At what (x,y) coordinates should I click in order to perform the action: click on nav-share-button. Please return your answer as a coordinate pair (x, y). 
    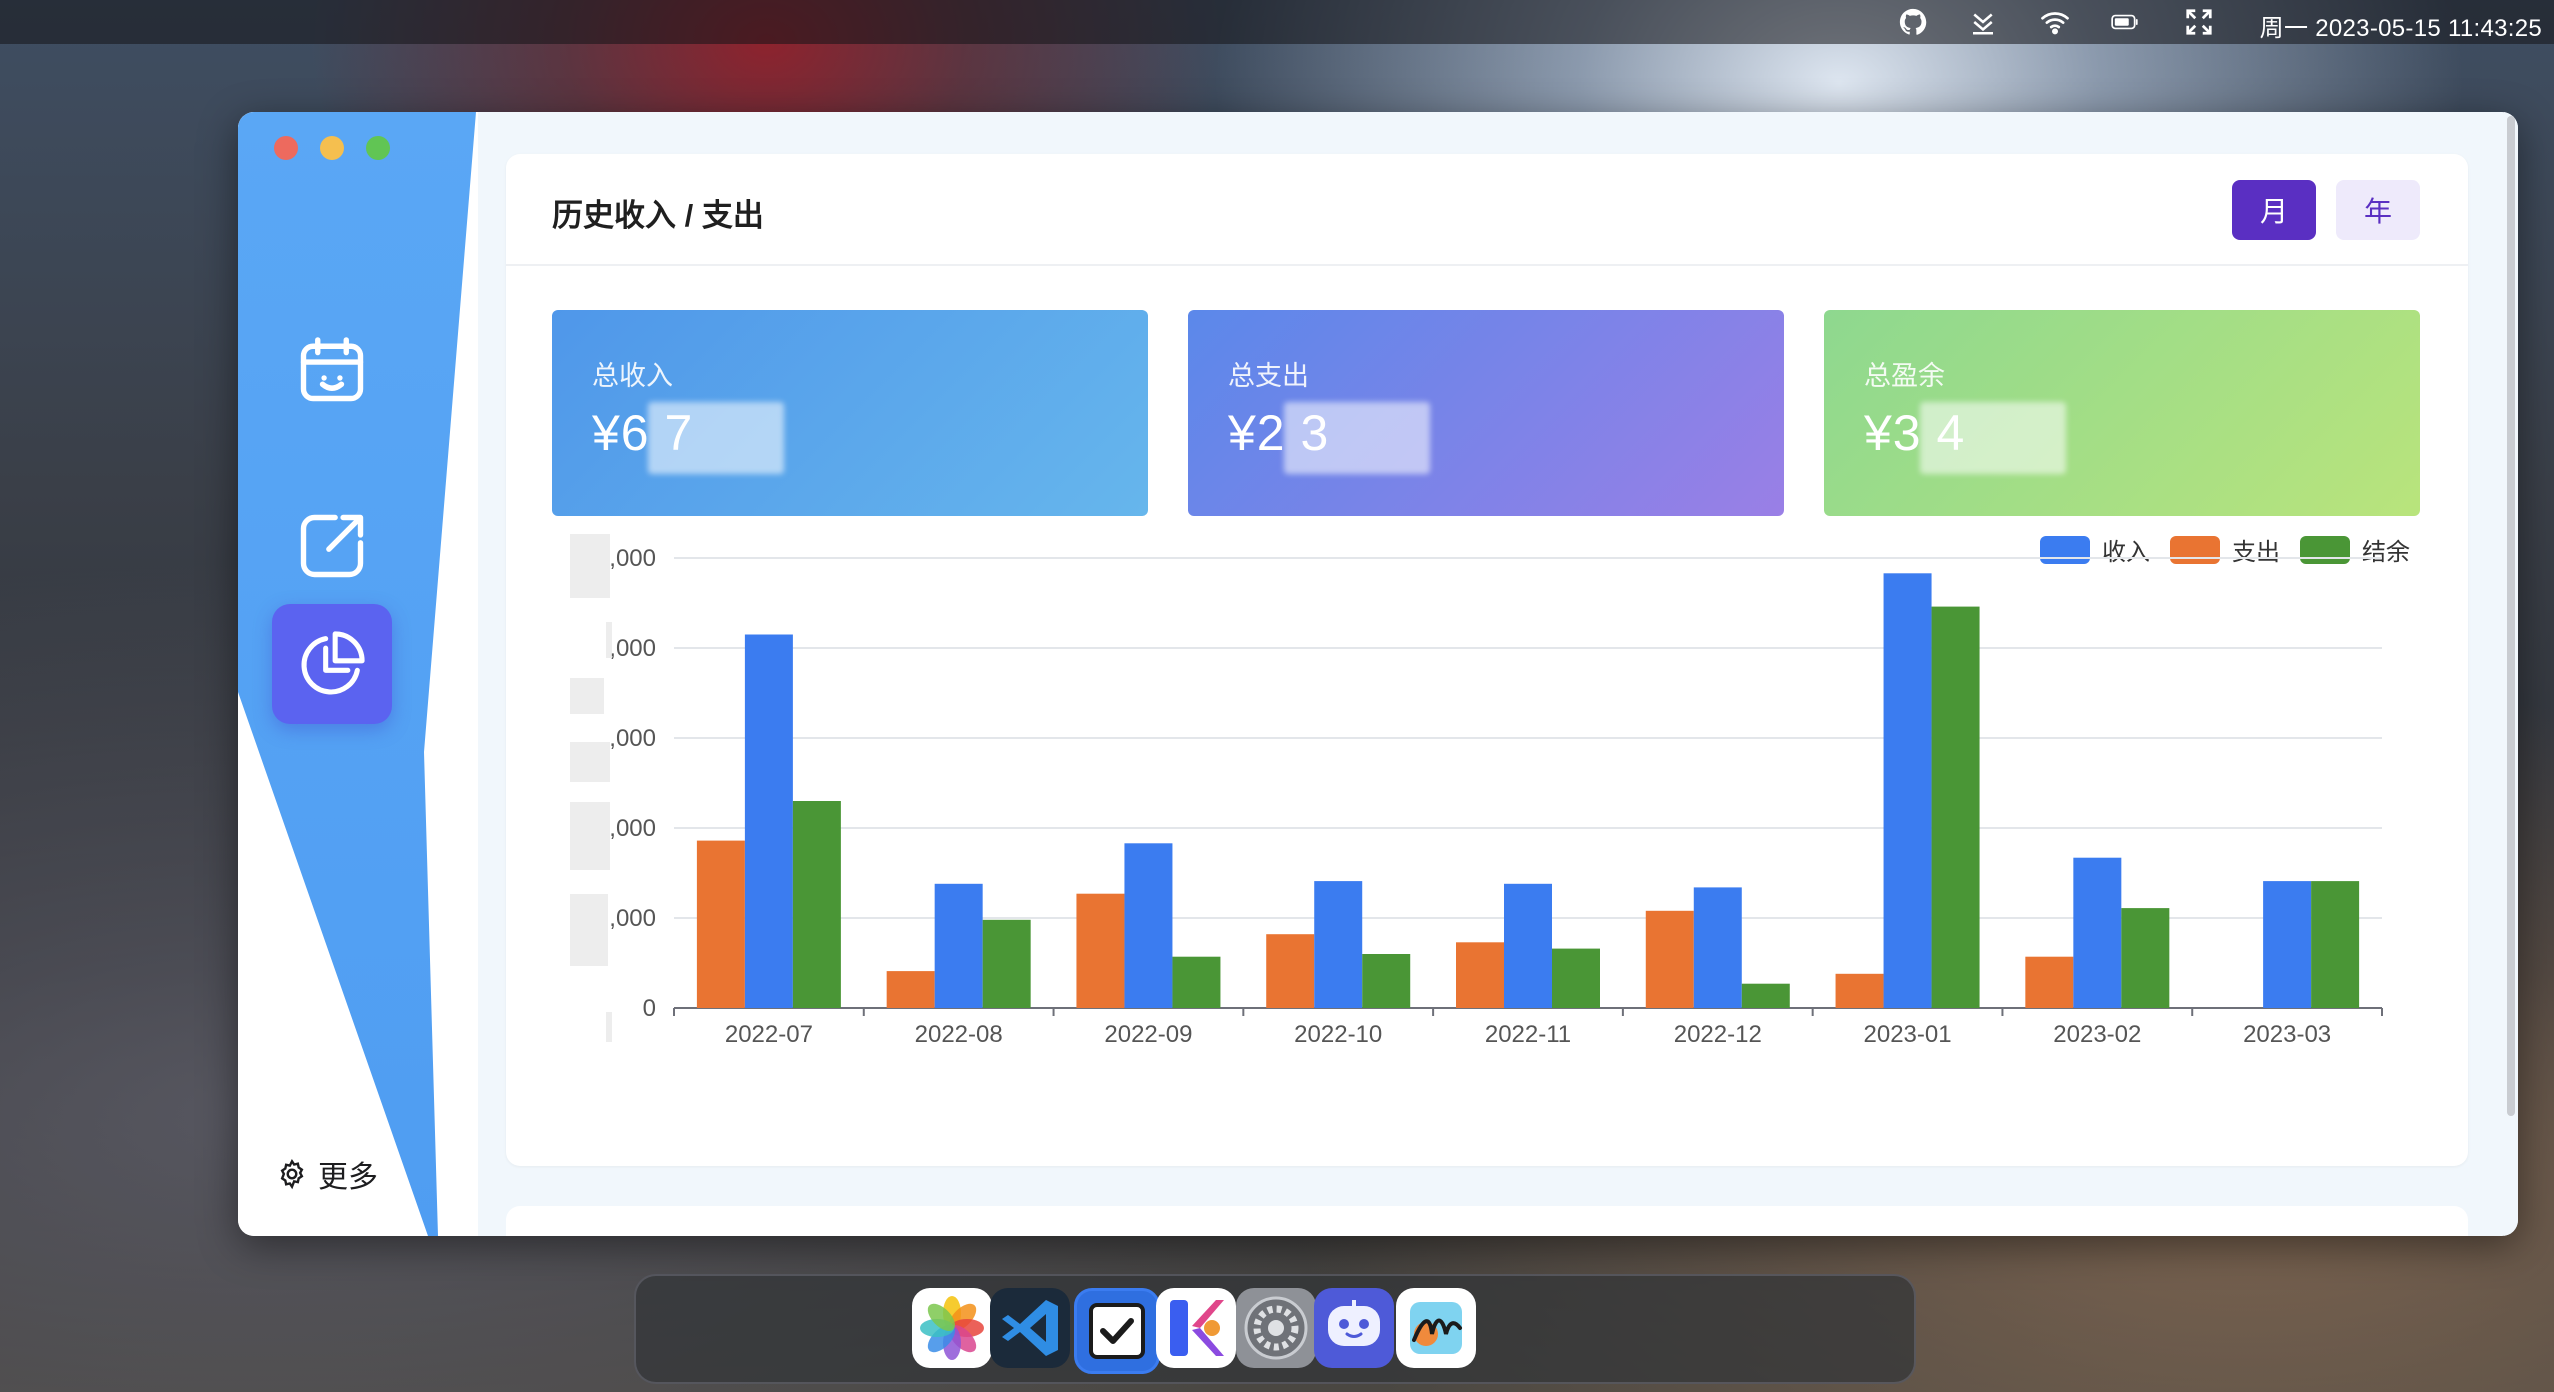
    Looking at the image, I should click on (332, 546).